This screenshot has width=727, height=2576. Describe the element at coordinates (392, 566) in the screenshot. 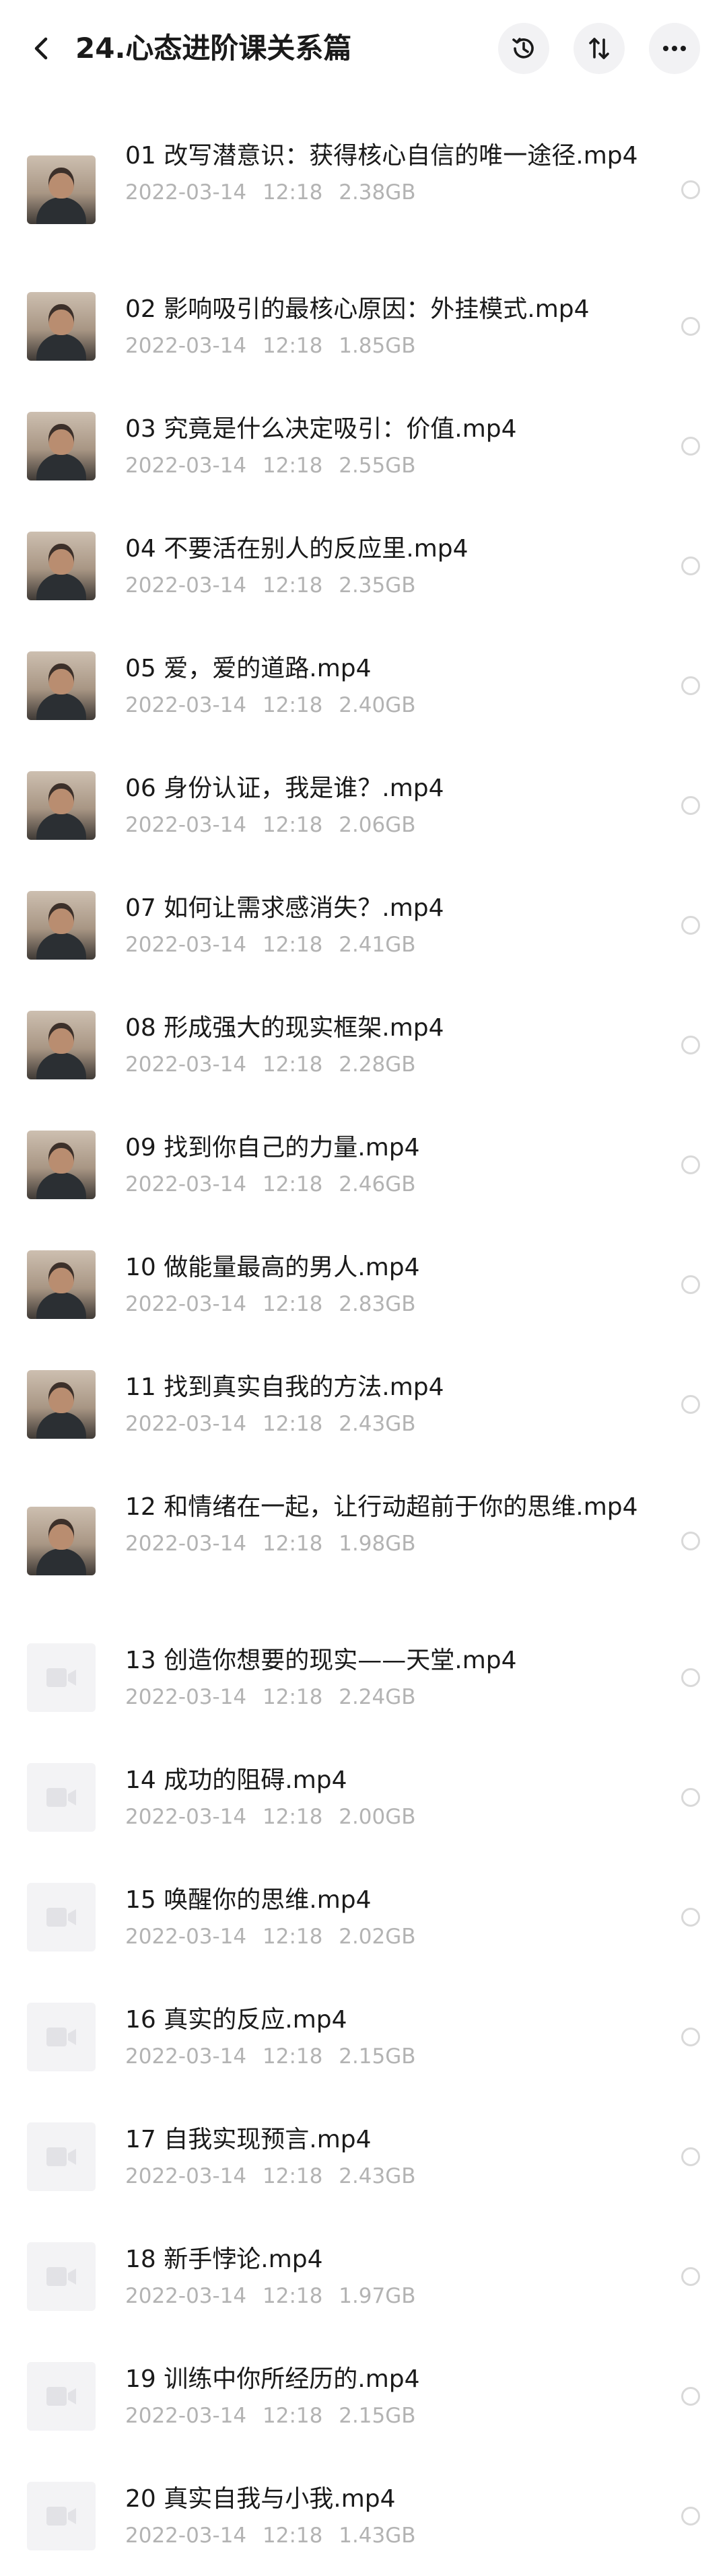

I see `file-info: 04 不要活在别人的反应里.mp4 2022-03-14 12:18 2.35GB` at that location.